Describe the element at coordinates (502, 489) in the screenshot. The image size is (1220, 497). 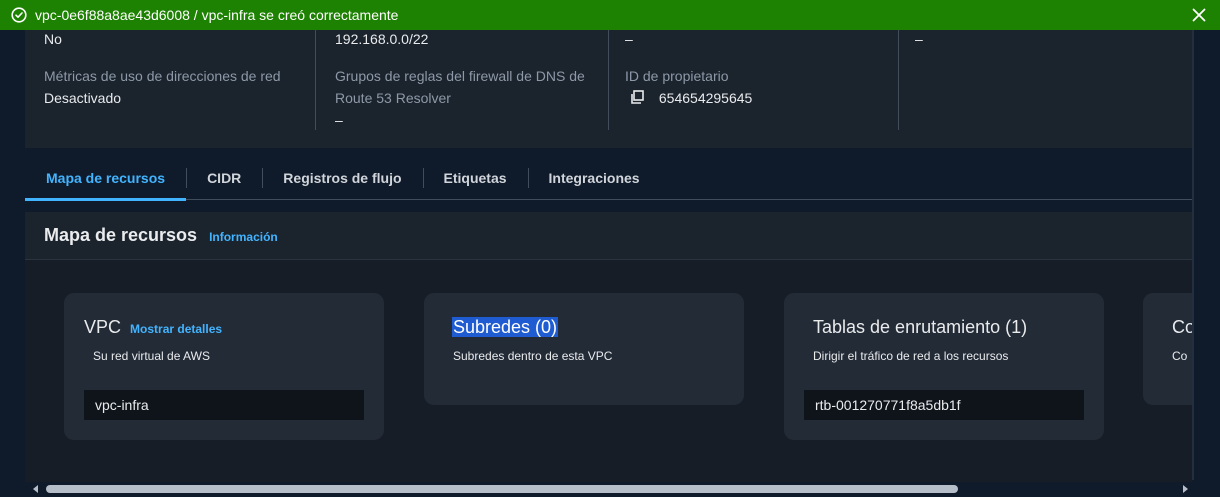
I see `scrollbar-thumb` at that location.